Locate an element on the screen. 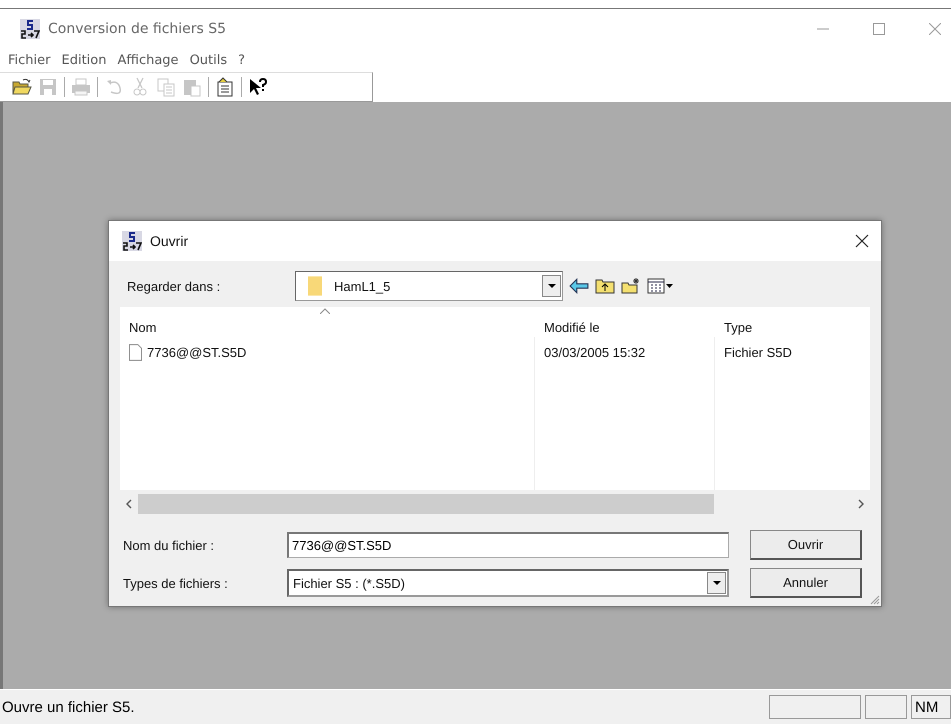 The width and height of the screenshot is (951, 724). column-header: Modifié le is located at coordinates (625, 328).